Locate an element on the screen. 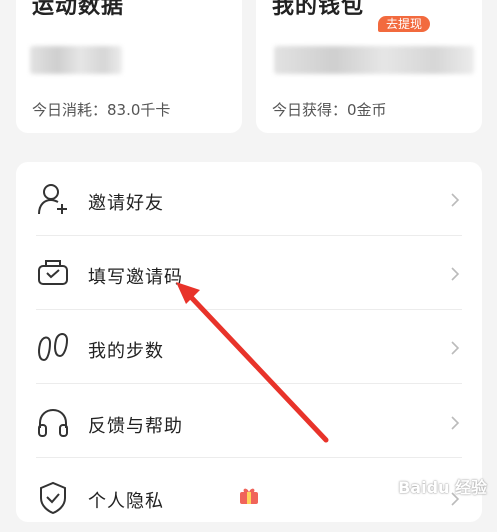  menu-item-feedback-help: 反馈与帮助 is located at coordinates (249, 421).